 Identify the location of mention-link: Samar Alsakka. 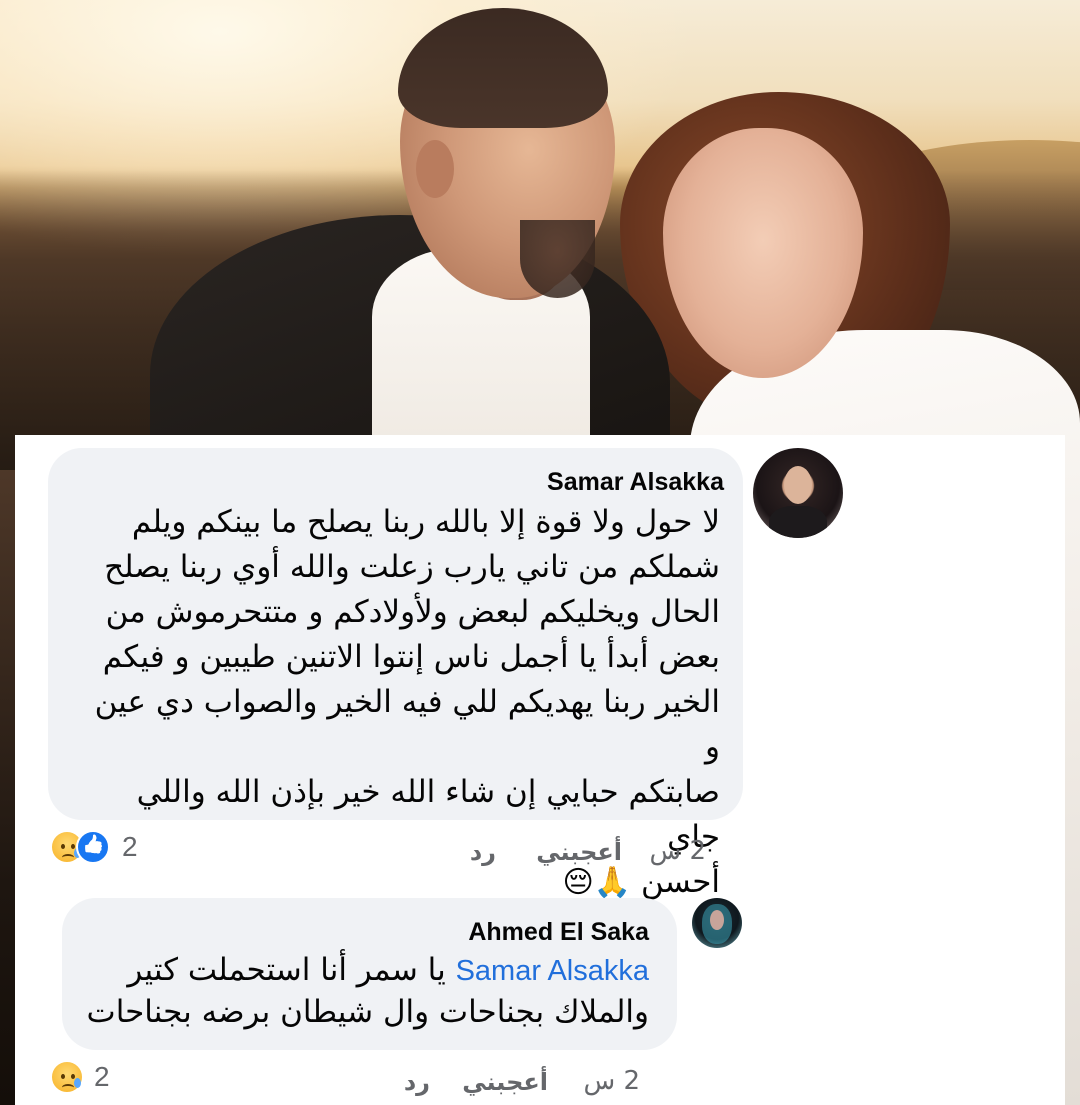
(552, 971).